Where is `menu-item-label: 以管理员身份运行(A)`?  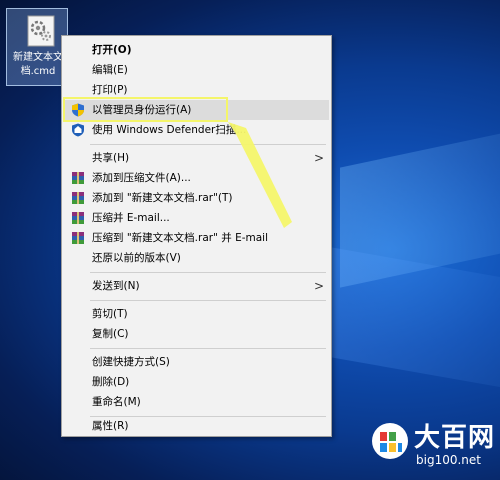
menu-item-label: 以管理员身份运行(A) is located at coordinates (142, 110).